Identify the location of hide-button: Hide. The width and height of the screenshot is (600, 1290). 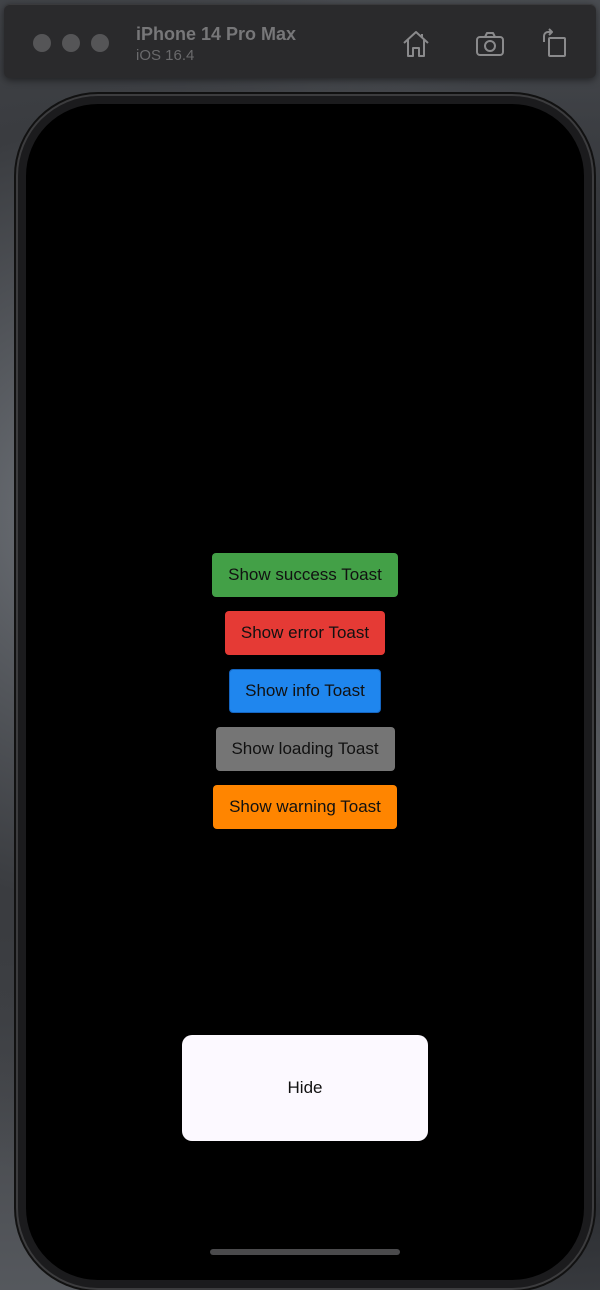
(305, 1088).